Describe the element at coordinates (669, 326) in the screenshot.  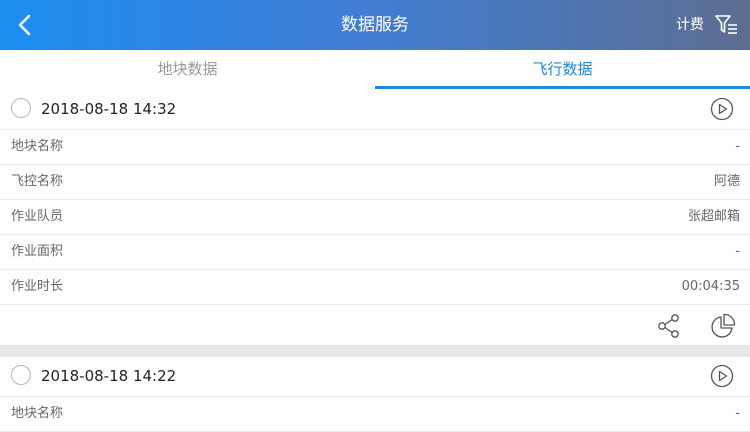
I see `share-icon` at that location.